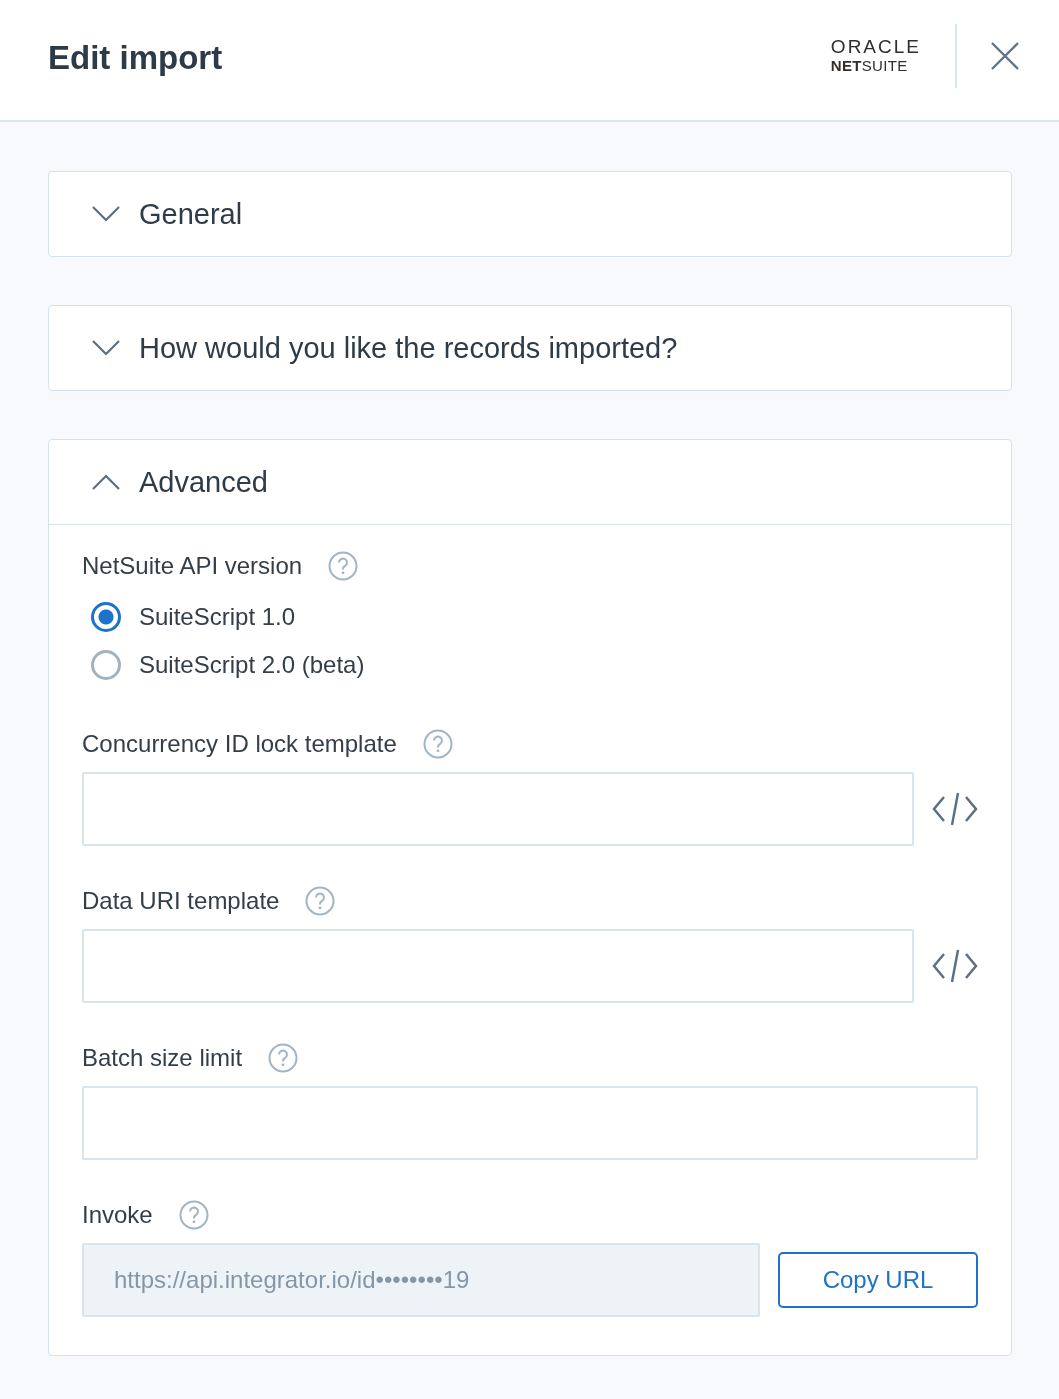  Describe the element at coordinates (869, 66) in the screenshot. I see `logo-product-name: NETSUITE` at that location.